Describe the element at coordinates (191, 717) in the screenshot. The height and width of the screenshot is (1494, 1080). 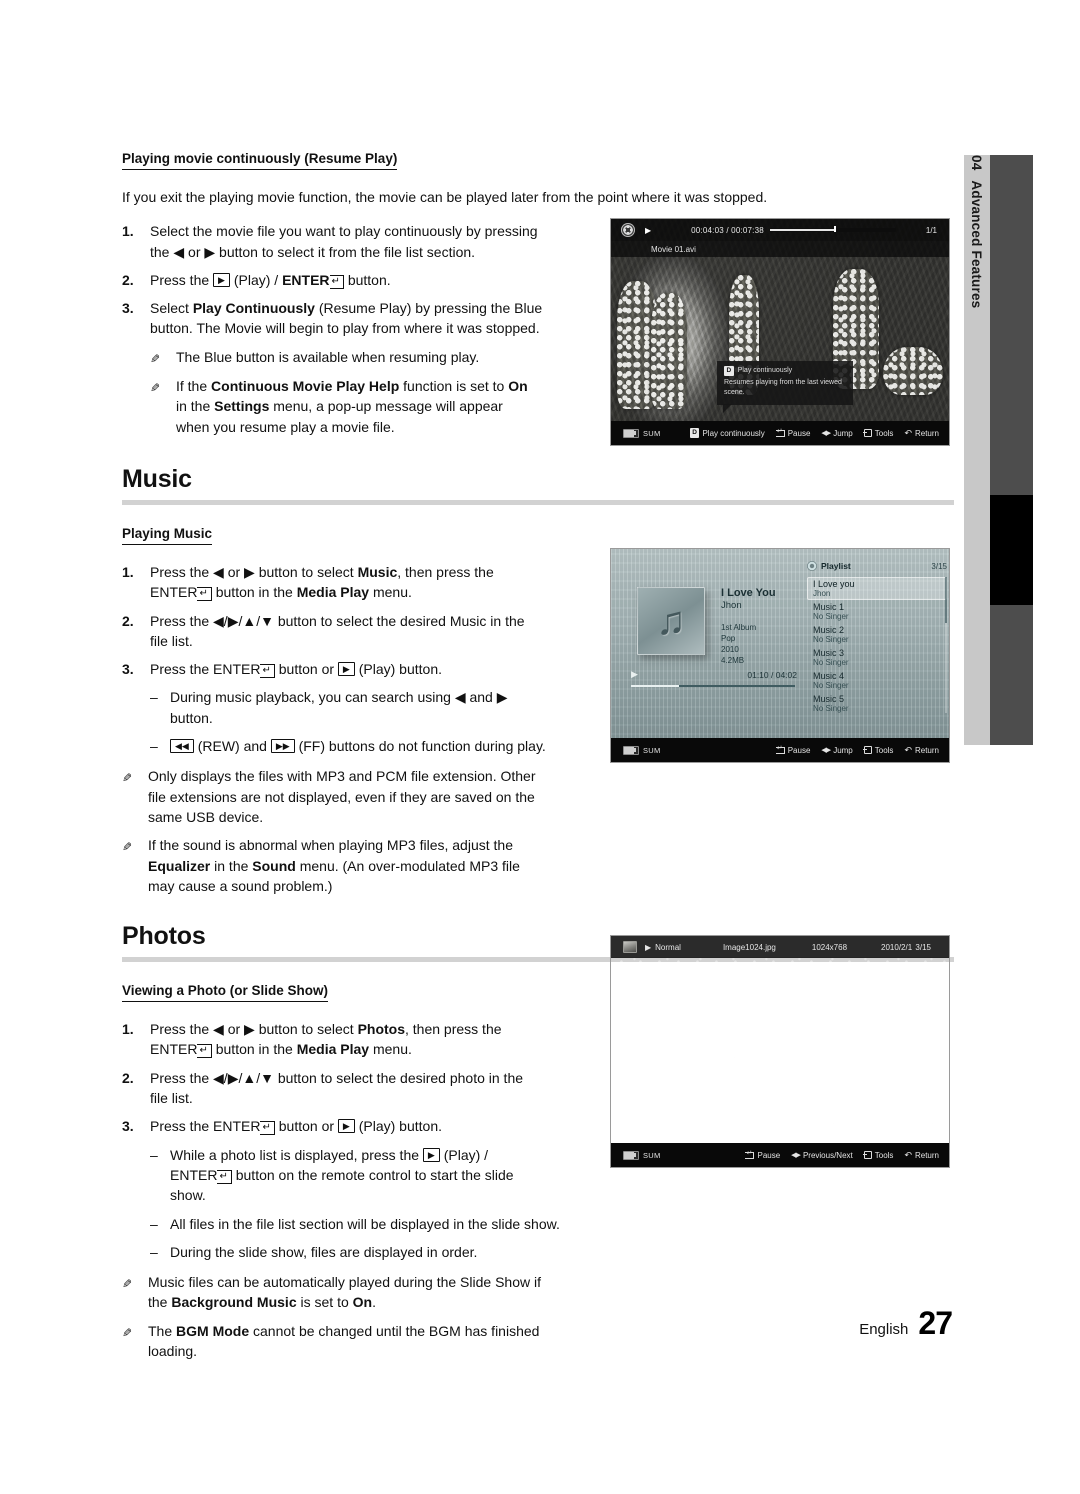
I see `m-d1-c: button.` at that location.